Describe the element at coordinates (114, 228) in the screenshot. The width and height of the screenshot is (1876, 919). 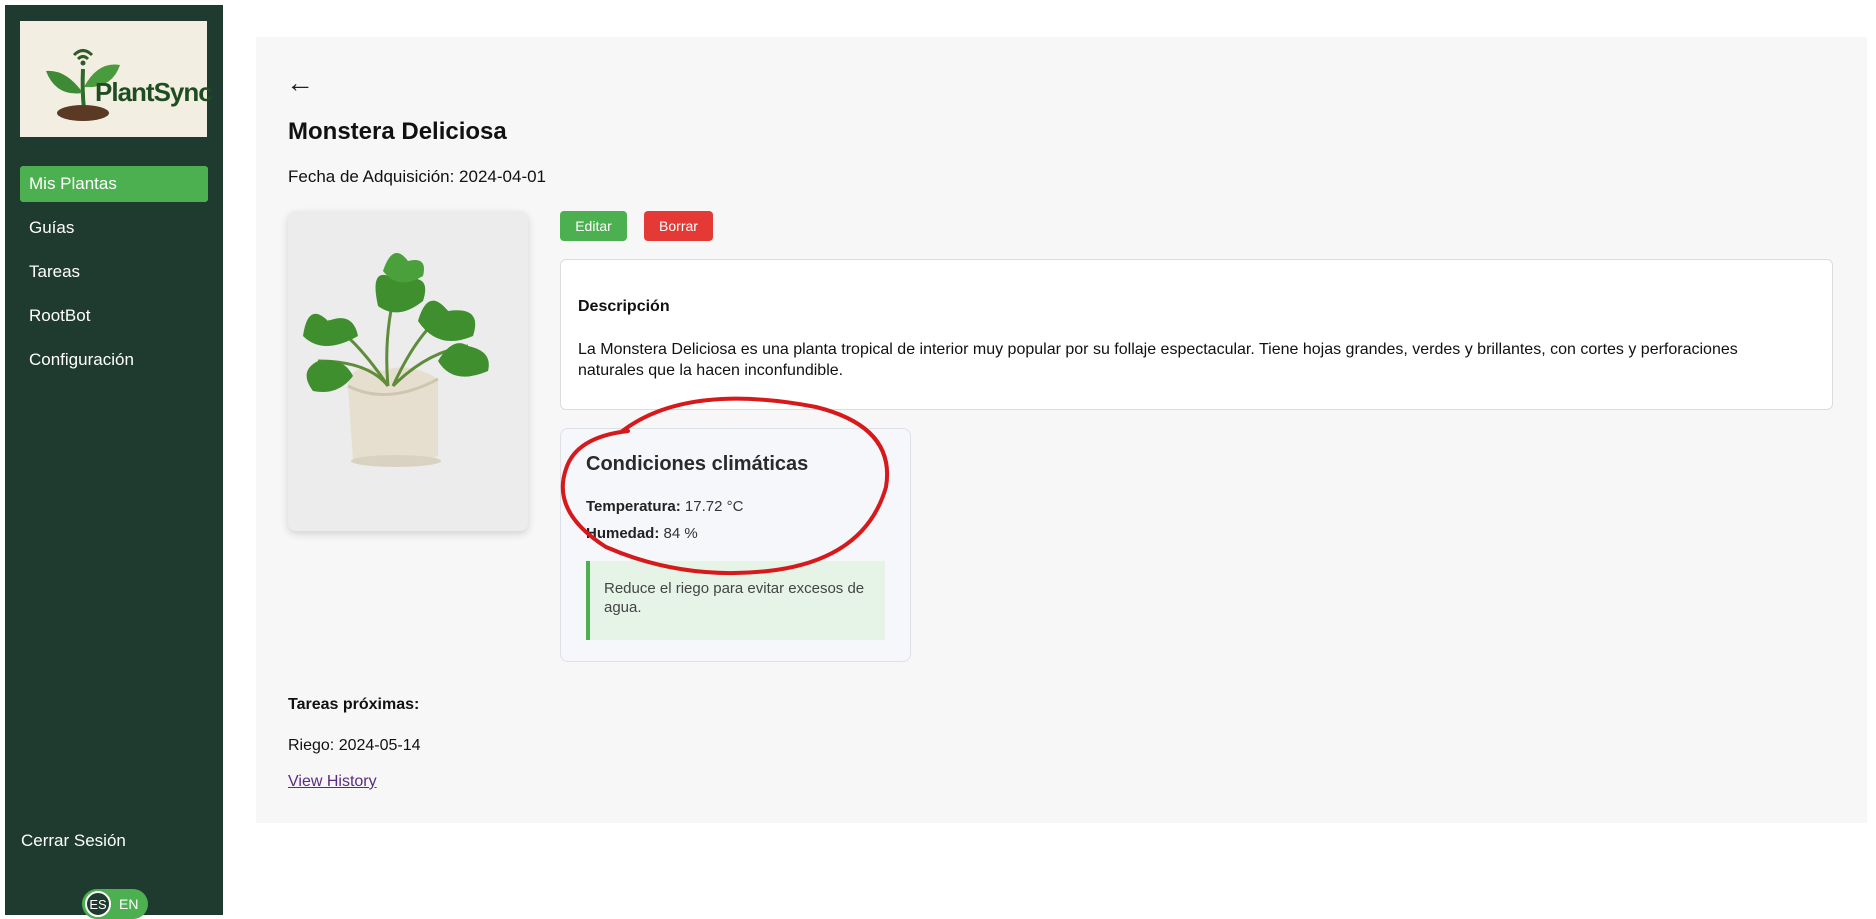
I see `sidebar-item-guias: Guías` at that location.